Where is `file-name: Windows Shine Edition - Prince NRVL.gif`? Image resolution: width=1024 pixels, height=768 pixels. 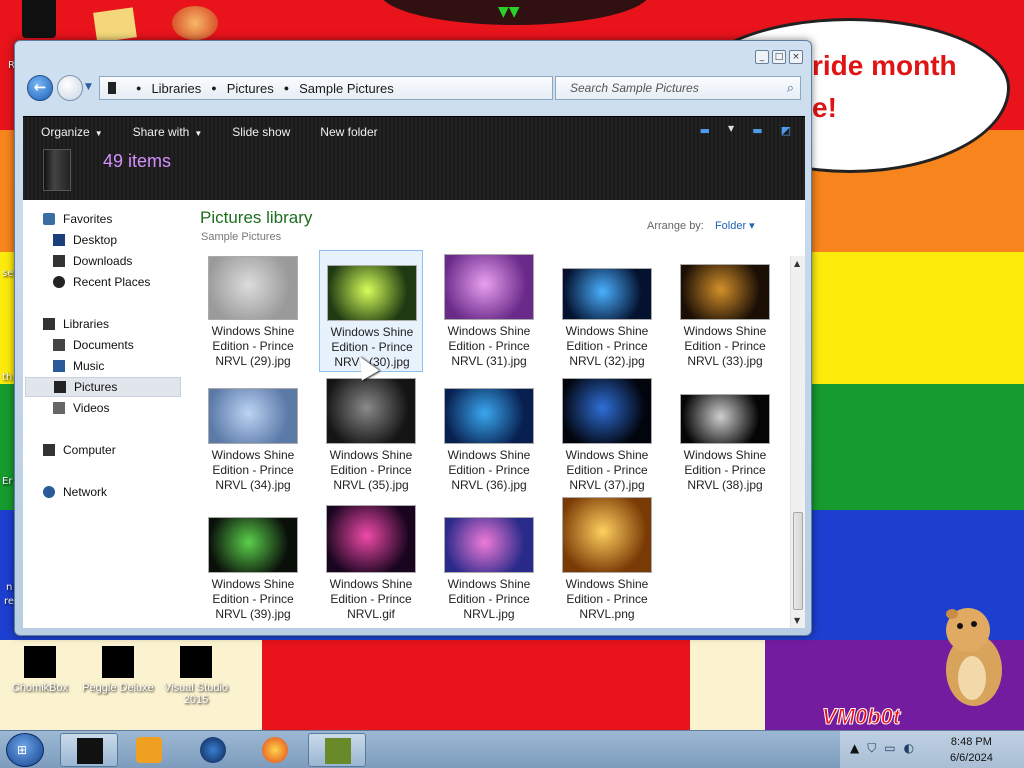
file-name: Windows Shine Edition - Prince NRVL.gif is located at coordinates (371, 599).